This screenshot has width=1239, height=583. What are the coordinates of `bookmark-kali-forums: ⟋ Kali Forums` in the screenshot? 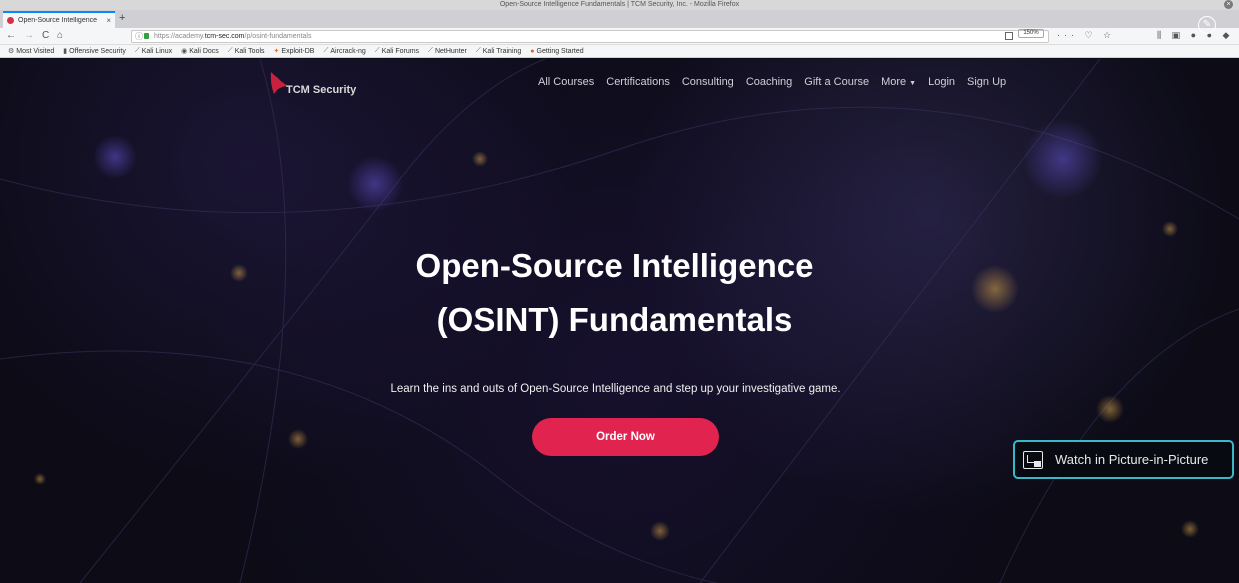 It's located at (397, 51).